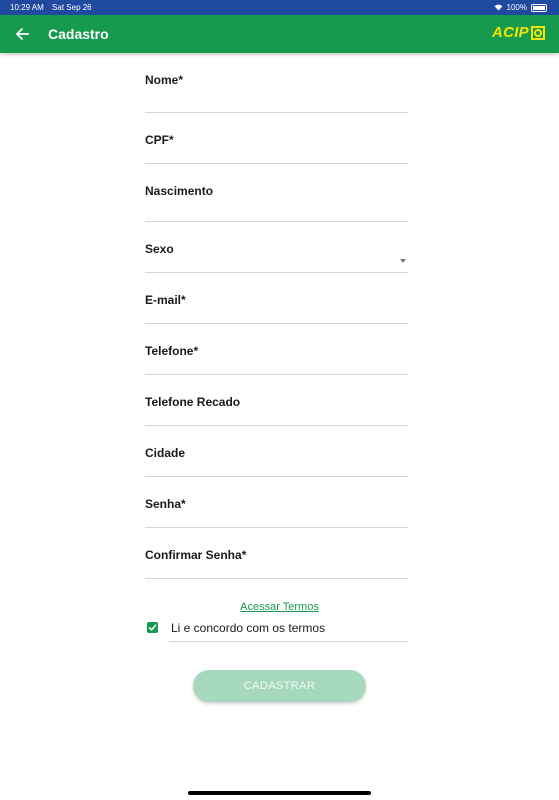  What do you see at coordinates (276, 298) in the screenshot?
I see `email-field: E-mail*` at bounding box center [276, 298].